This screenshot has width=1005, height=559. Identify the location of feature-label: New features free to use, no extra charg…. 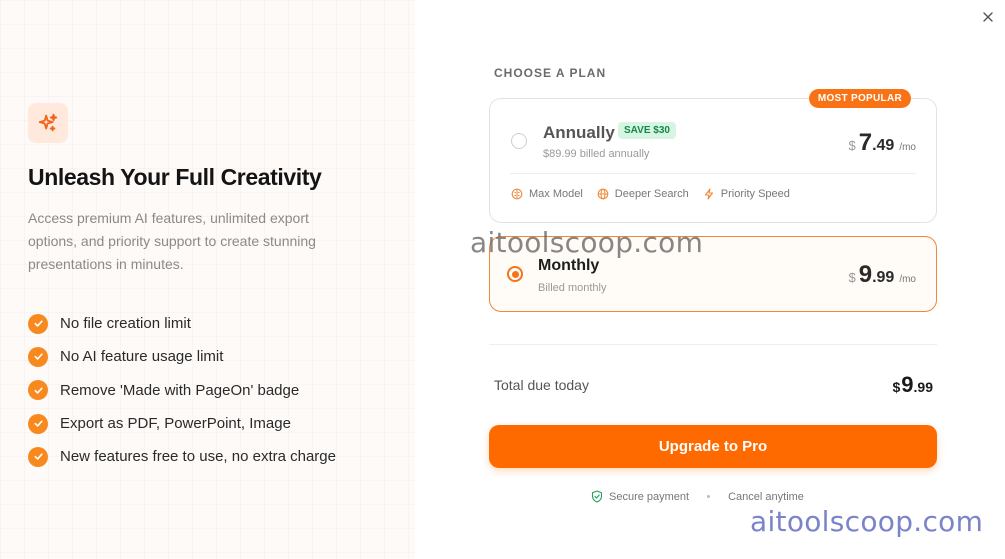
(198, 457).